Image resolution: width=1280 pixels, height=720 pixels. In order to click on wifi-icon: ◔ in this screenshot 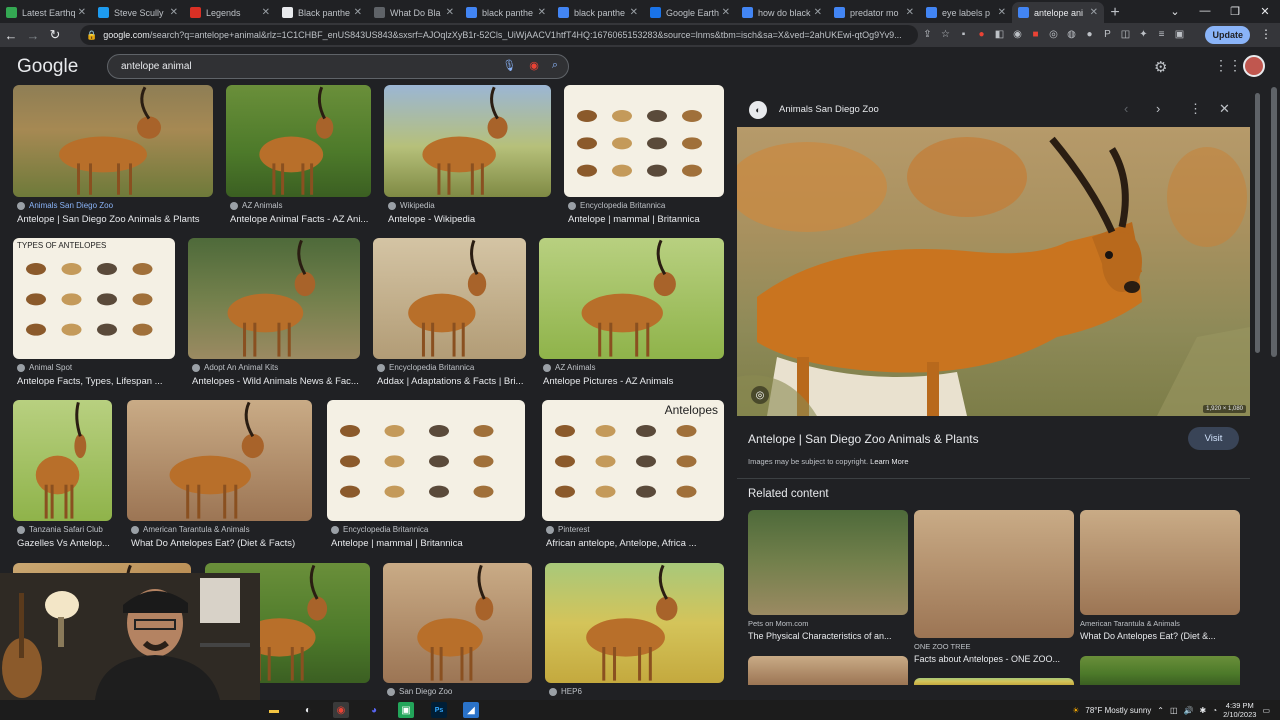, I will do `click(1214, 710)`.